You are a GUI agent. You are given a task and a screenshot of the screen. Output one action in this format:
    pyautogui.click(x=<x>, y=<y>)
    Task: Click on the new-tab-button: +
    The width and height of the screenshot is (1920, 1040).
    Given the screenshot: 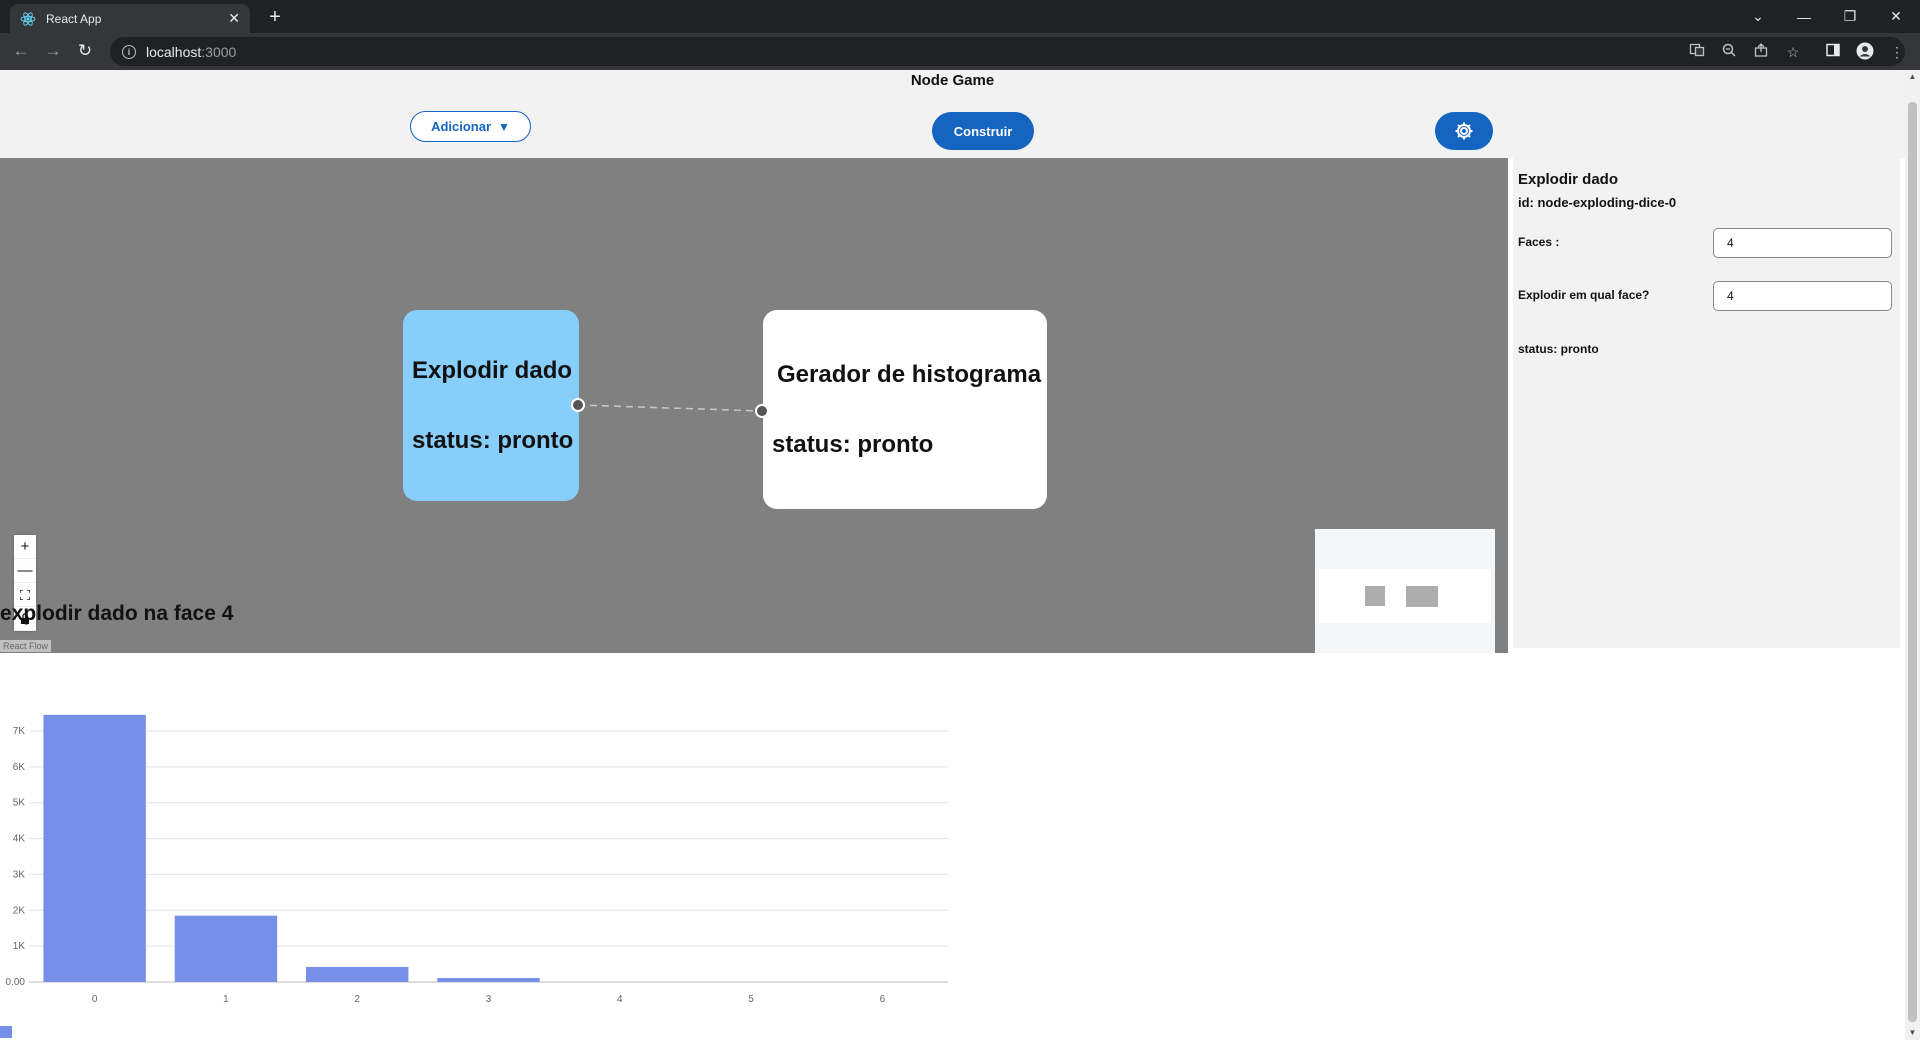 What is the action you would take?
    pyautogui.click(x=275, y=18)
    